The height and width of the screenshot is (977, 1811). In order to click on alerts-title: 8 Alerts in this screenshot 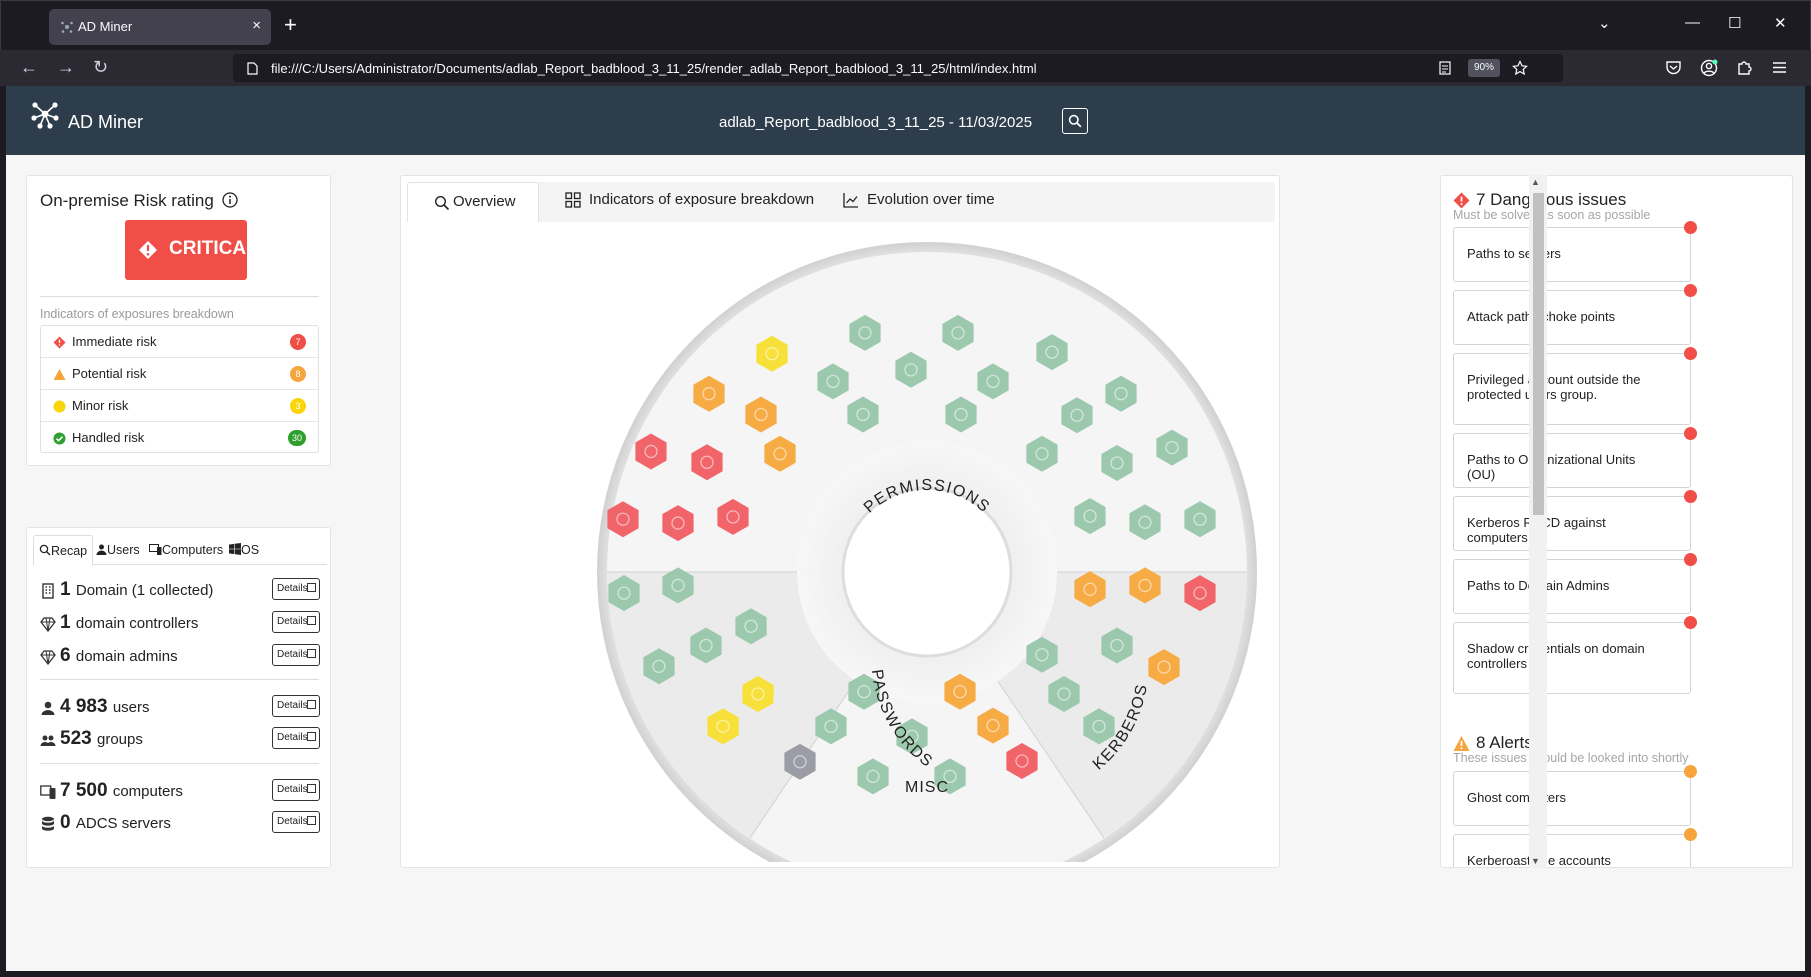, I will do `click(1504, 742)`.